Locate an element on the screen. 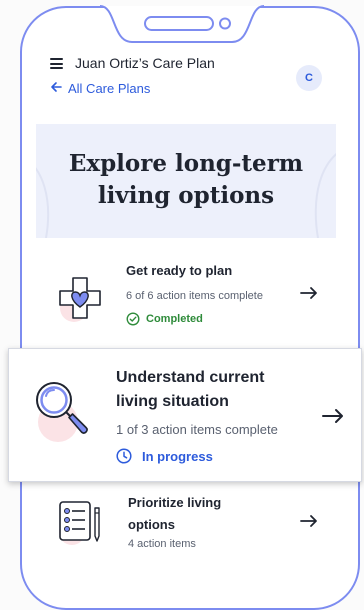 This screenshot has height=610, width=364. step-title: Prioritize living options is located at coordinates (175, 513).